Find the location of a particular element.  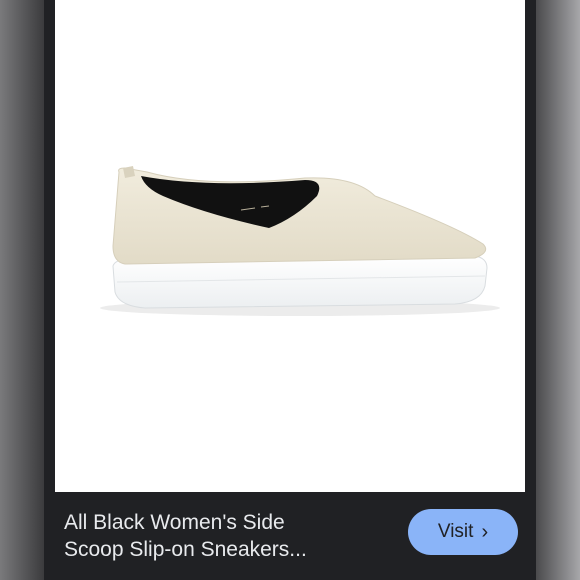

visit-button-label: Visit is located at coordinates (455, 531).